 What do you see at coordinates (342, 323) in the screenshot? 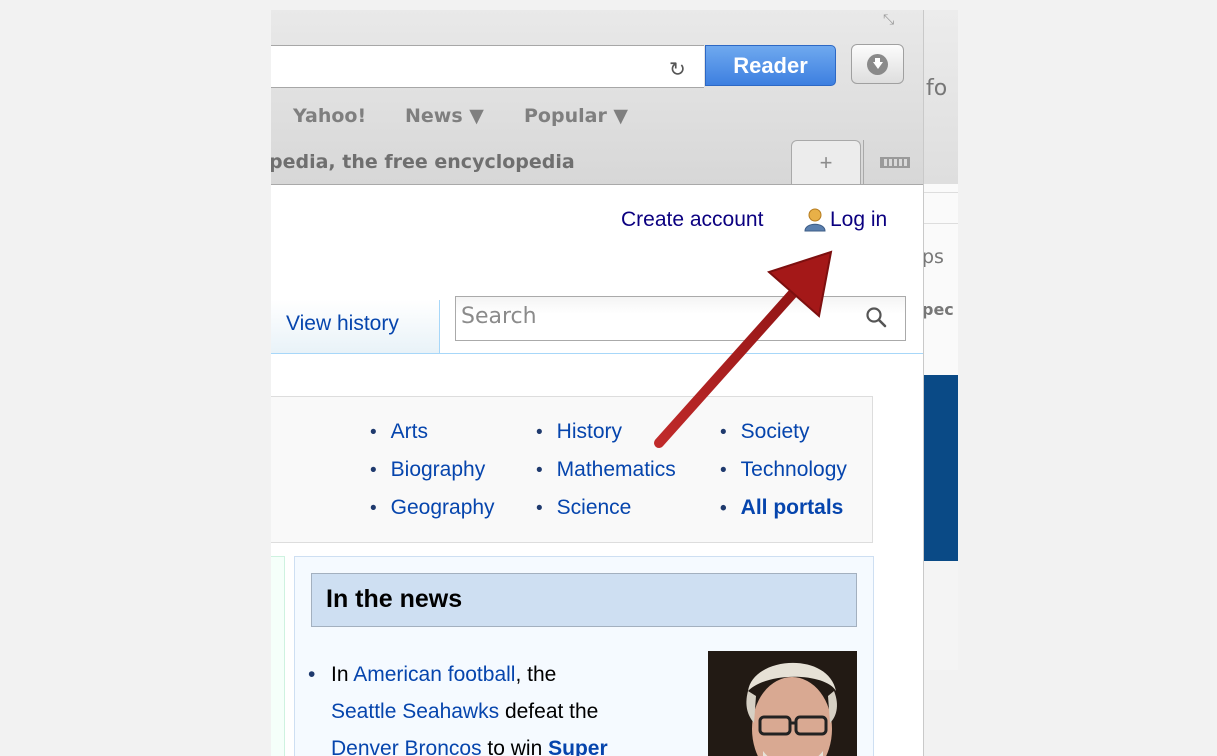
I see `view-history-label: View history` at bounding box center [342, 323].